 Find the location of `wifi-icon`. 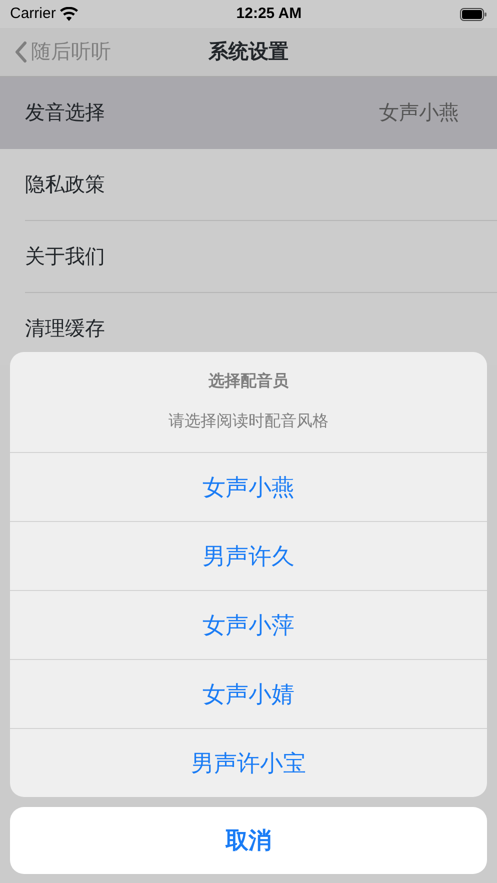

wifi-icon is located at coordinates (69, 14).